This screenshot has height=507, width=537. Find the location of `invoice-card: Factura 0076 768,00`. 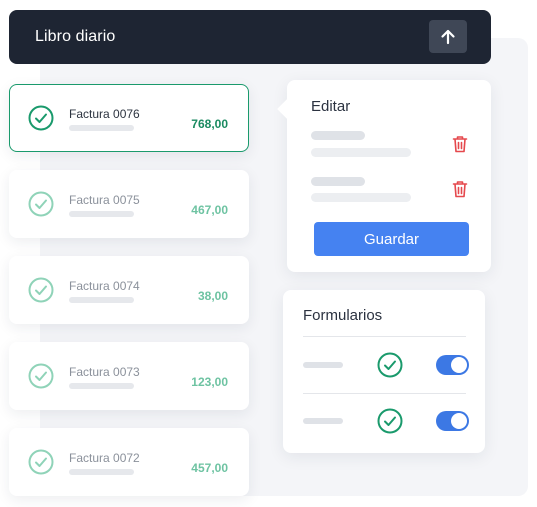

invoice-card: Factura 0076 768,00 is located at coordinates (129, 118).